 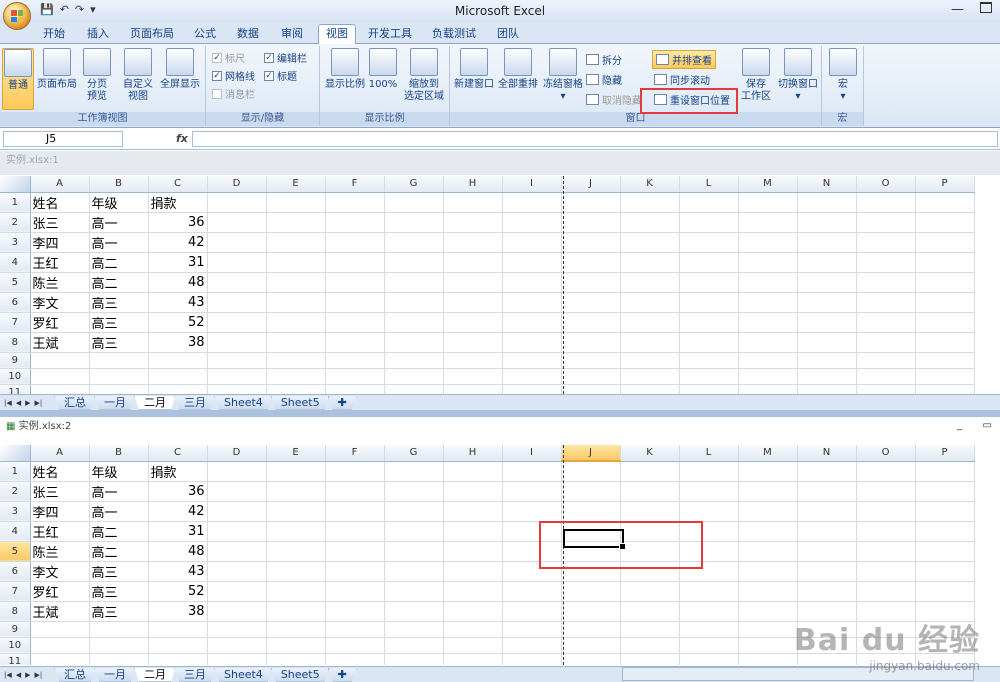 I want to click on next-sheet-icon: ▶, so click(x=27, y=675).